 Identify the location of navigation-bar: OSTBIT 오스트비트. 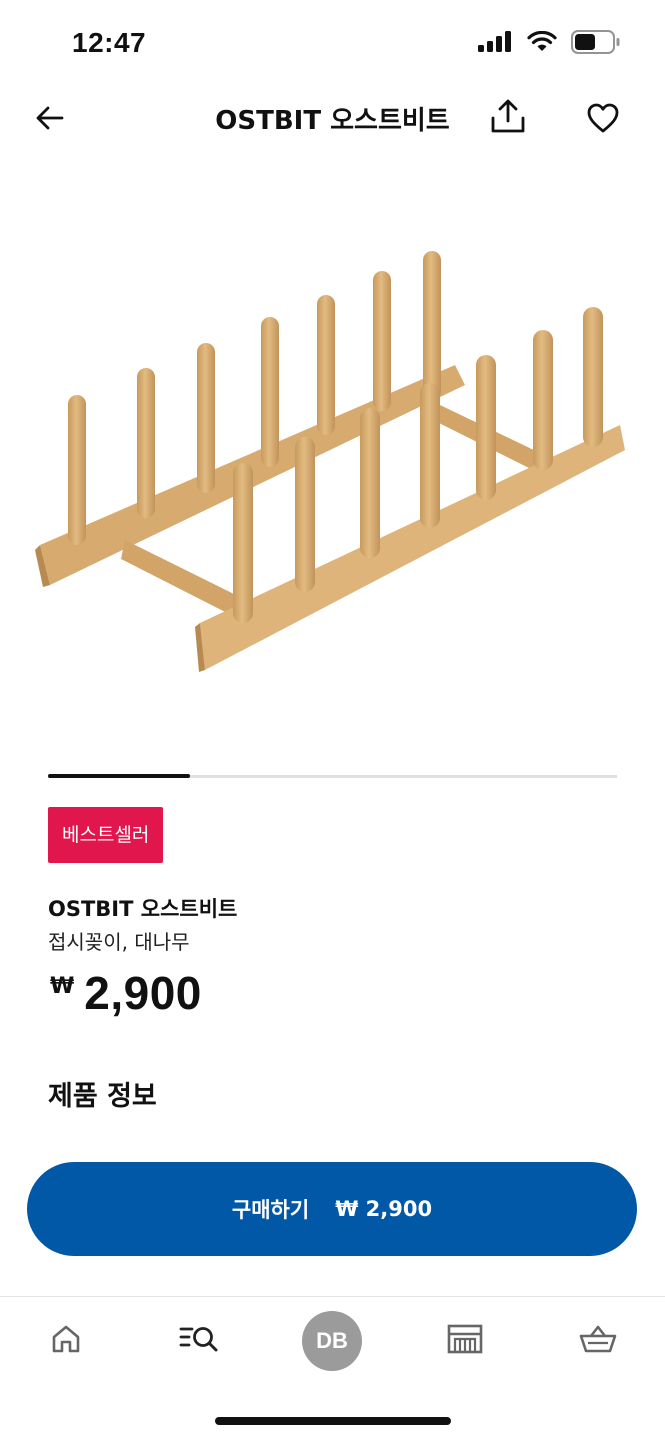
(332, 120).